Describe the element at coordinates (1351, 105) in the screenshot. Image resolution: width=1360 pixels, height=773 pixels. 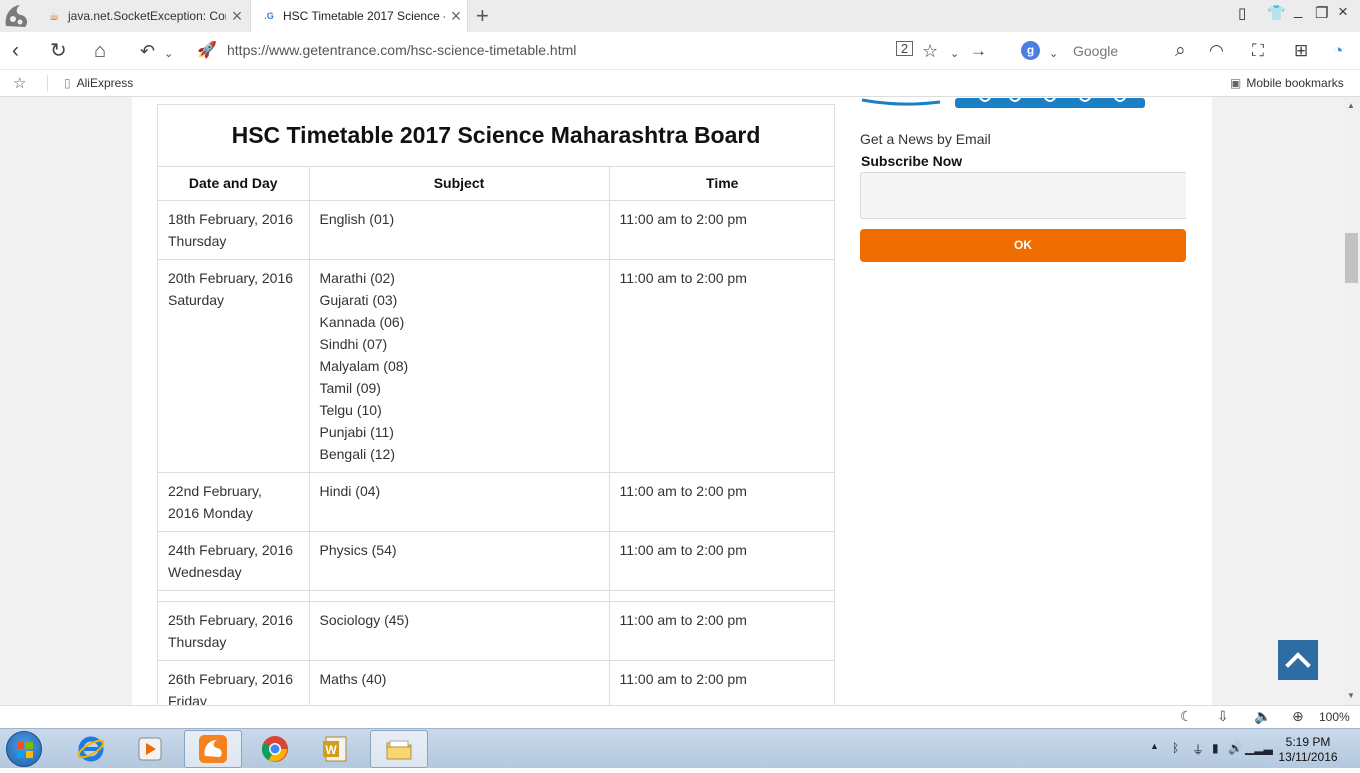
I see `scroll-up-arrow-icon: ▲` at that location.